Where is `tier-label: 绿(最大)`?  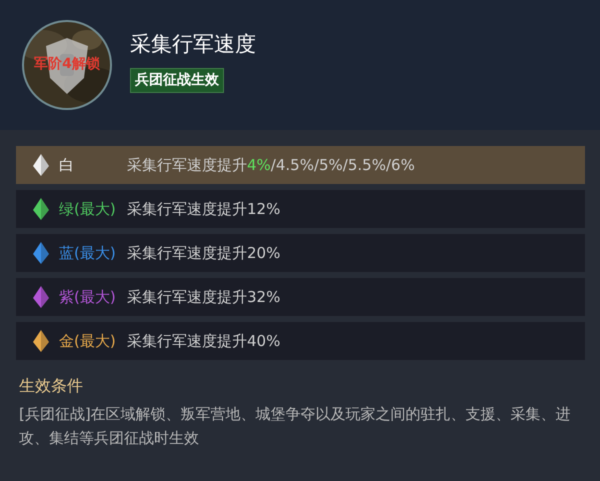
tier-label: 绿(最大) is located at coordinates (88, 209).